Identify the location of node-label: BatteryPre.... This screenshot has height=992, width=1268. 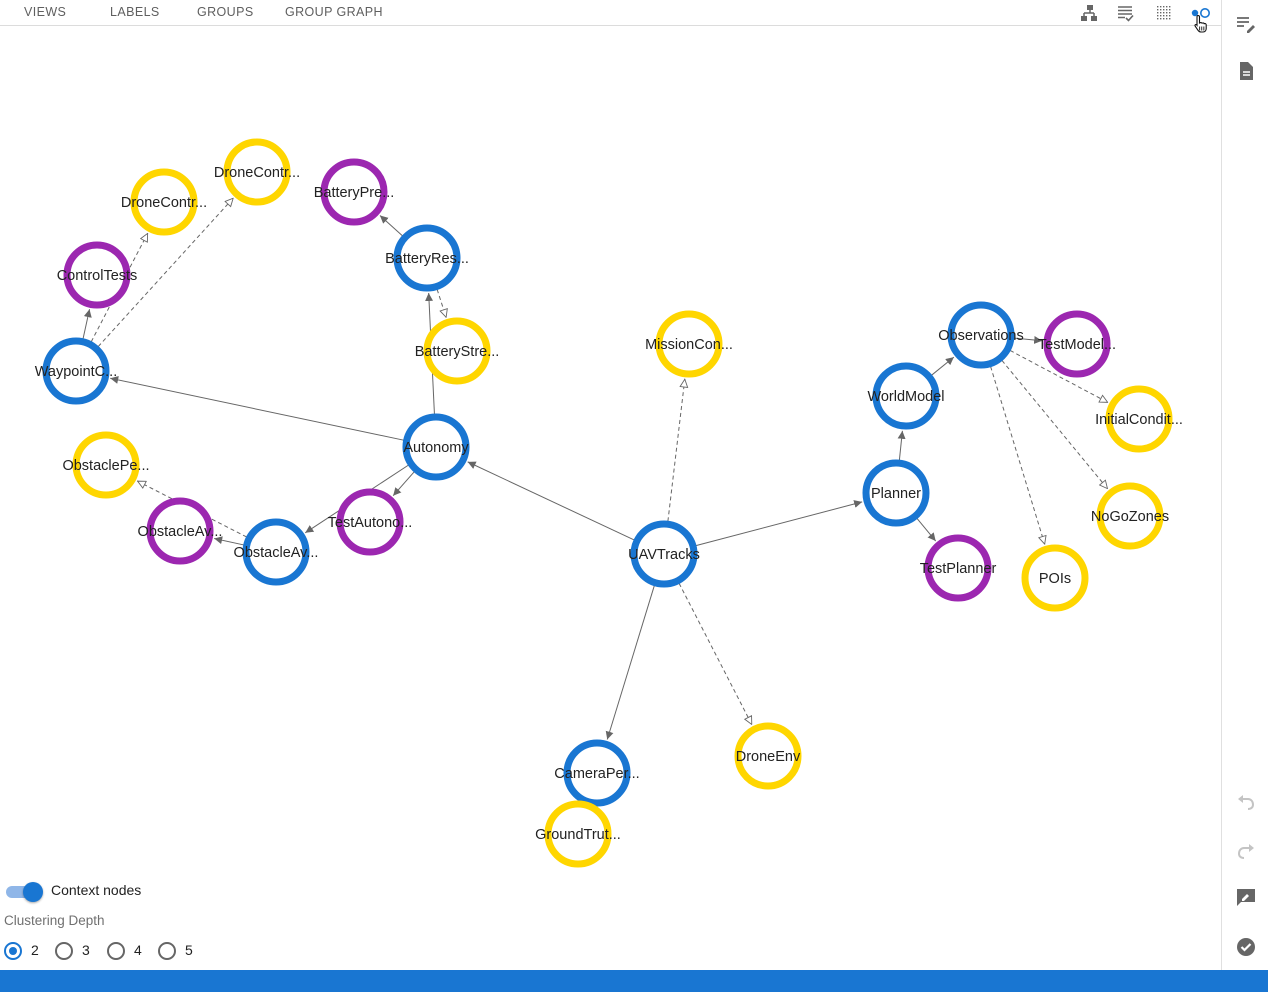
(354, 193).